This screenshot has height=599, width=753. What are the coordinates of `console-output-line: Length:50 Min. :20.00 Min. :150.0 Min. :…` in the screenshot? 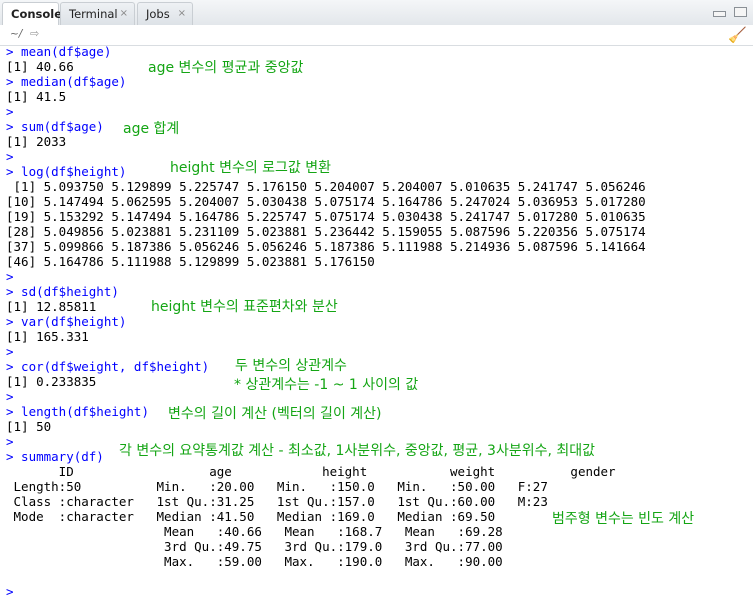 It's located at (277, 486).